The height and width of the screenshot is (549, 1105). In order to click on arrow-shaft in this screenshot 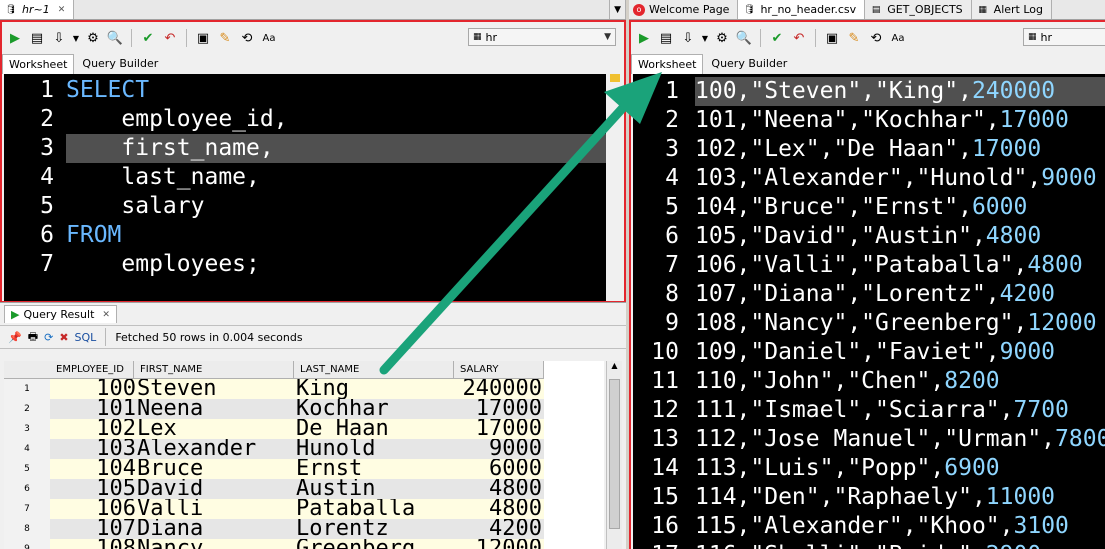, I will do `click(507, 235)`.